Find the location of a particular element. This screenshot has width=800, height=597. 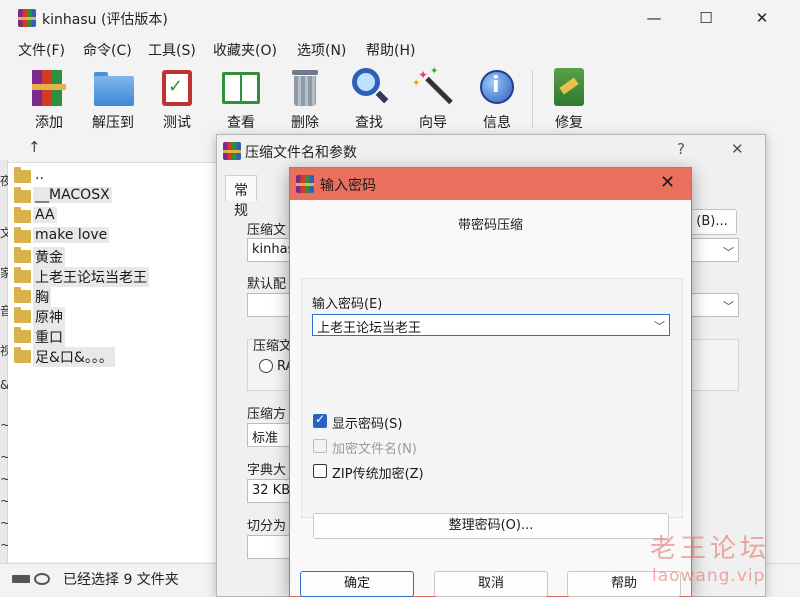

file-name: .. is located at coordinates (39, 175).